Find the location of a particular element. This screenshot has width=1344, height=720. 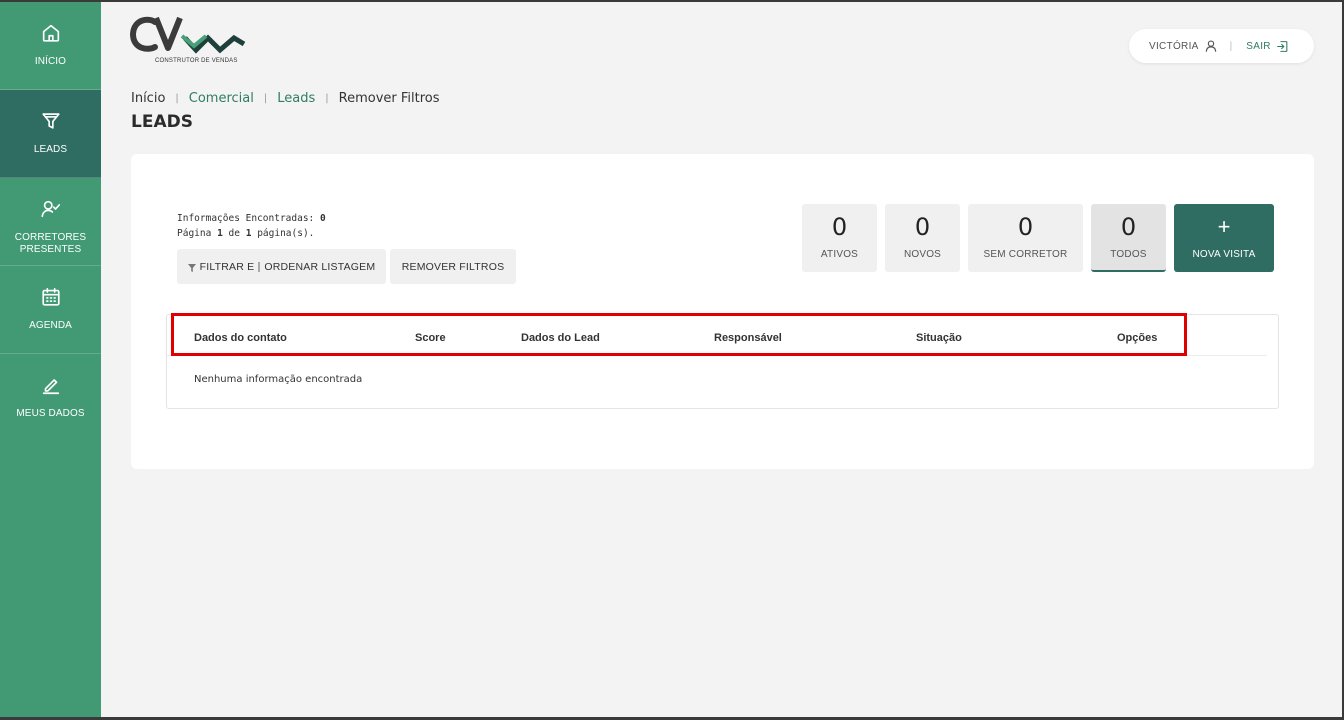

column-responsavel: Responsável is located at coordinates (748, 338).